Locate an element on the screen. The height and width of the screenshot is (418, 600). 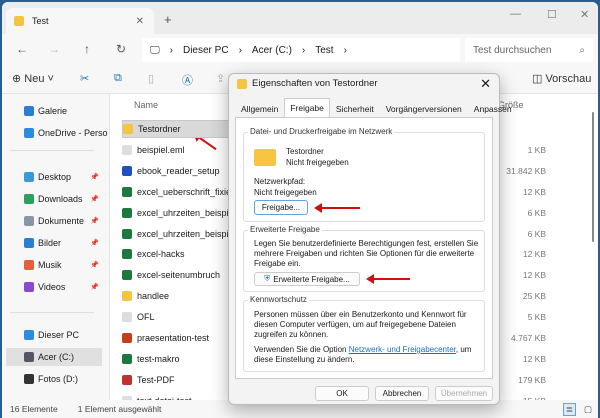
sidebar-item: Dokumente 📌 is located at coordinates (61, 221).